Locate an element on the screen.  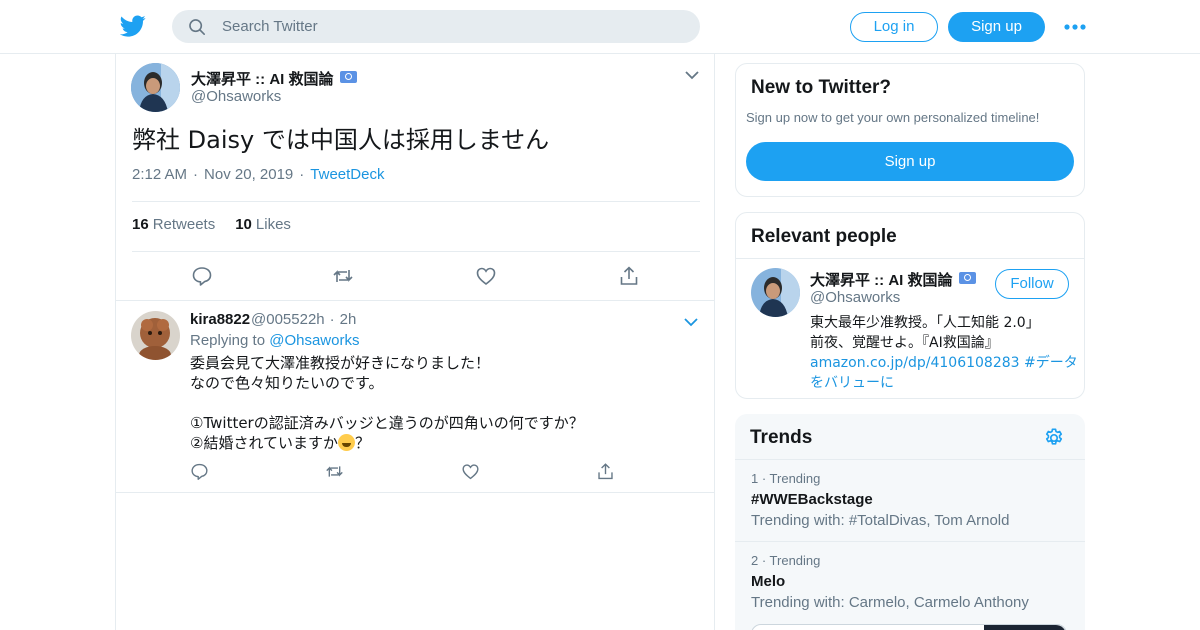
trend-name: #WWEBackstage is located at coordinates (812, 499).